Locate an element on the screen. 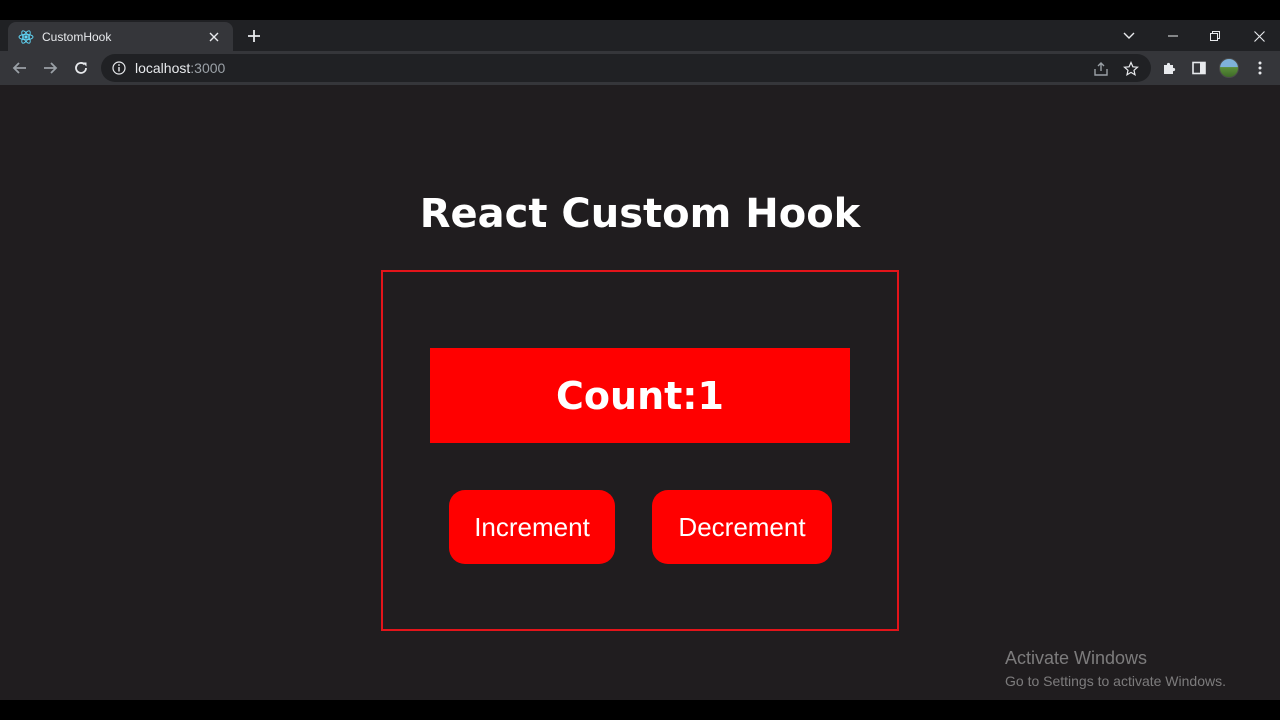 This screenshot has width=1280, height=720. restore-icon is located at coordinates (1215, 36).